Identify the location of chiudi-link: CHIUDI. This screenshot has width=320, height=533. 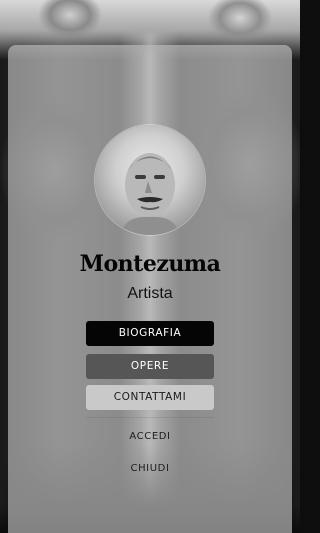
(150, 468).